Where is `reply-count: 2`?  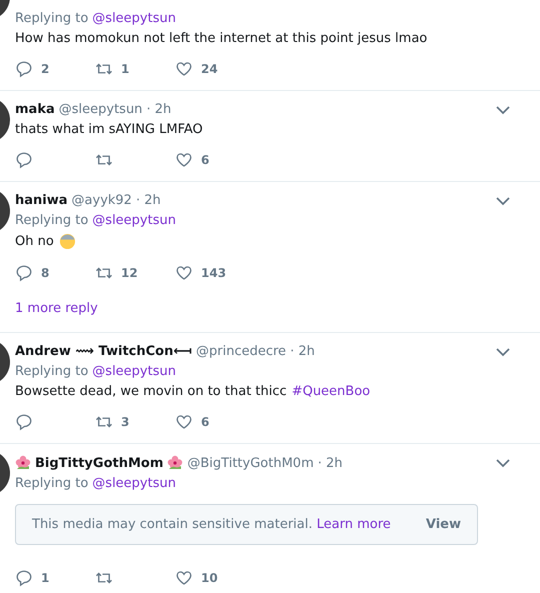
reply-count: 2 is located at coordinates (45, 69).